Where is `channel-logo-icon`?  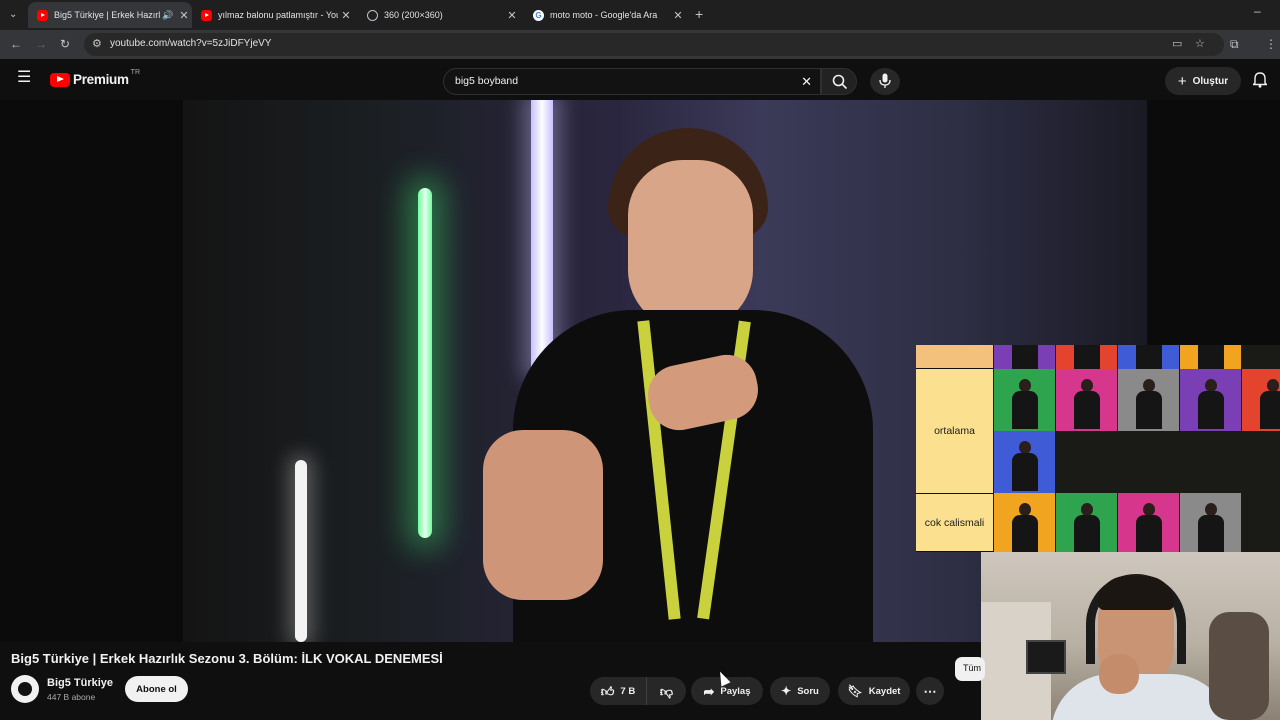 channel-logo-icon is located at coordinates (25, 689).